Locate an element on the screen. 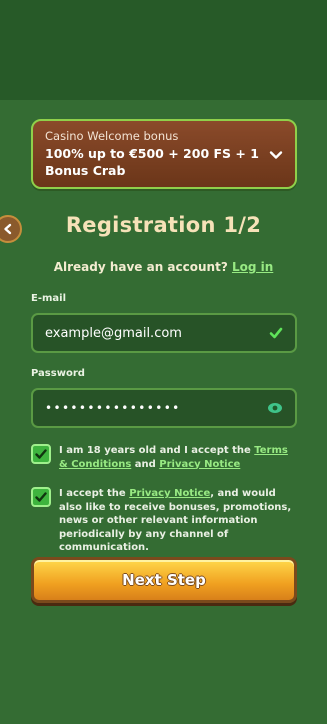 Image resolution: width=327 pixels, height=724 pixels. privacy-link: Privacy Notice is located at coordinates (199, 464).